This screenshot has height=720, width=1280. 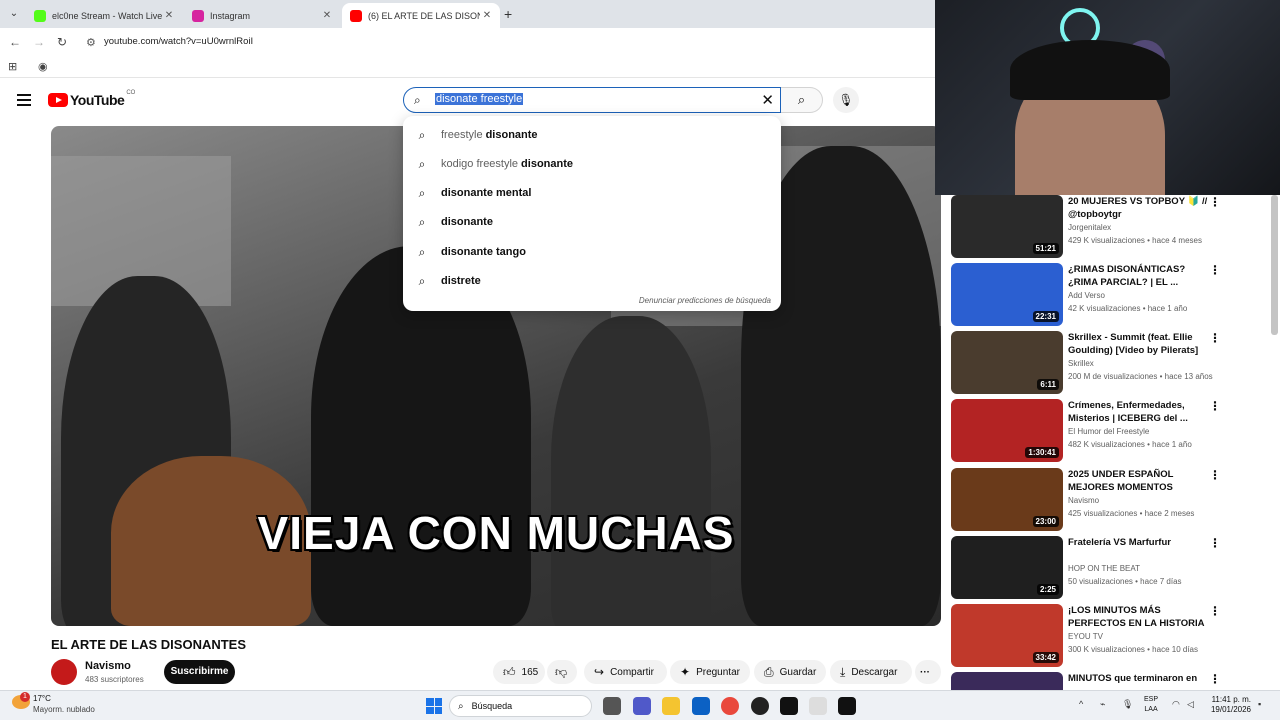 I want to click on suggestion-item: ⌕ disonante tango, so click(x=592, y=252).